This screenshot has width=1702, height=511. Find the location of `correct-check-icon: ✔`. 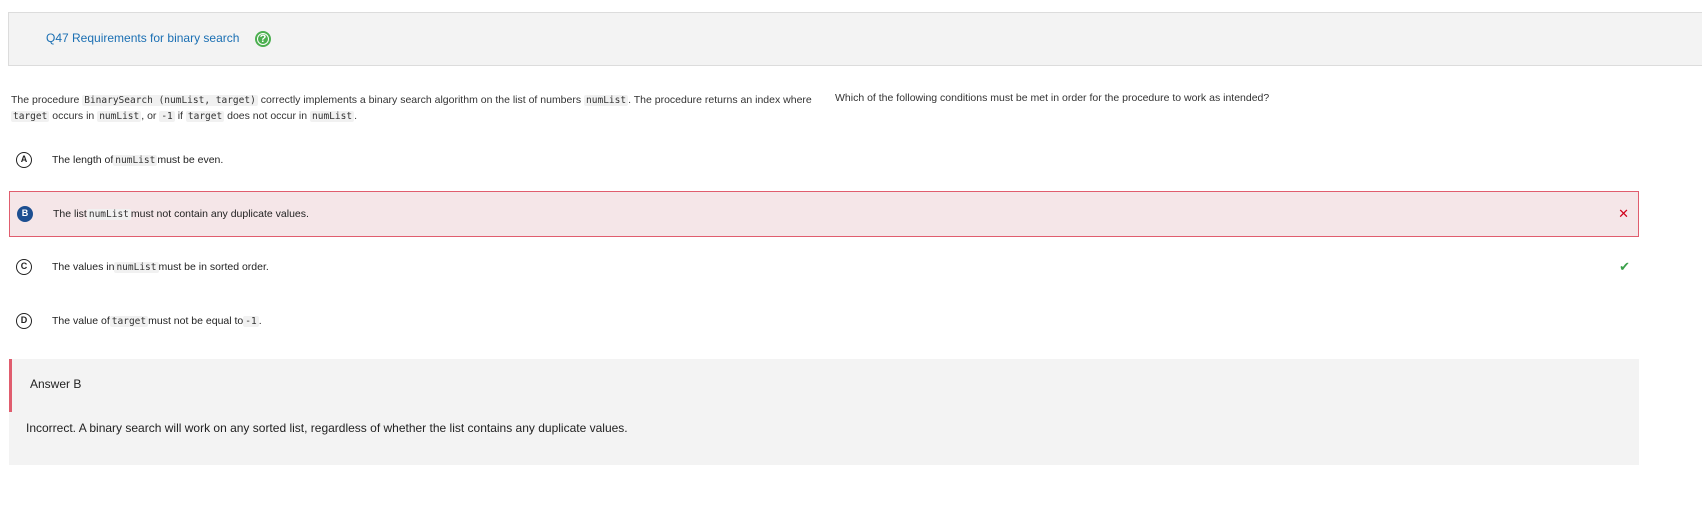

correct-check-icon: ✔ is located at coordinates (1624, 266).